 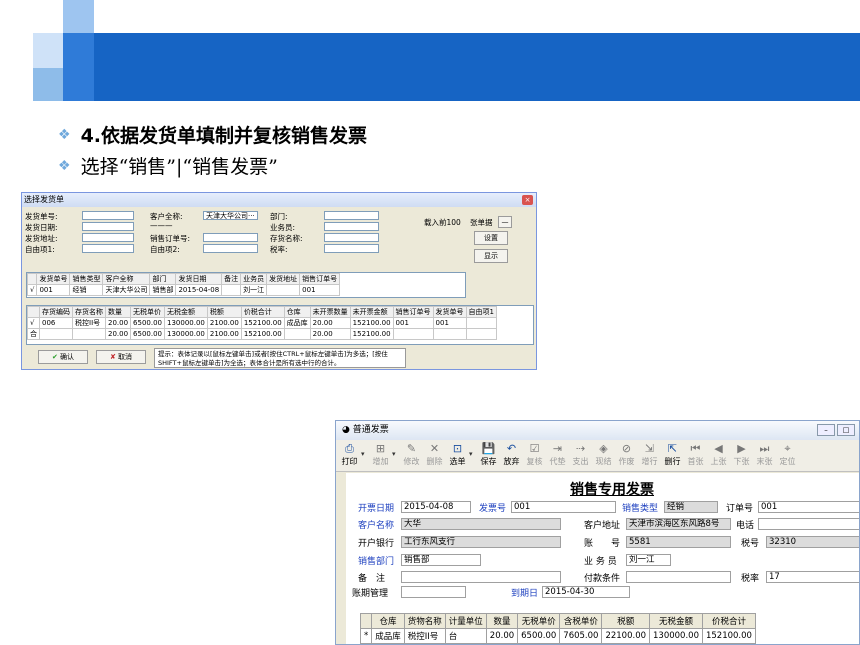 I want to click on toolbar-button: ✕ 删除, so click(x=434, y=455).